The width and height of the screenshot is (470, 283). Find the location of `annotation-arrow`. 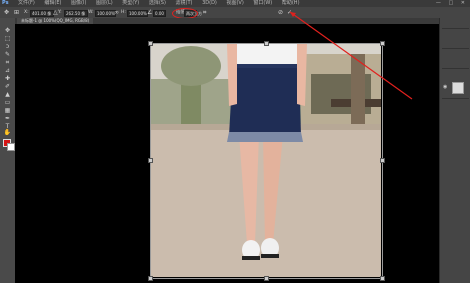

annotation-arrow is located at coordinates (351, 55).